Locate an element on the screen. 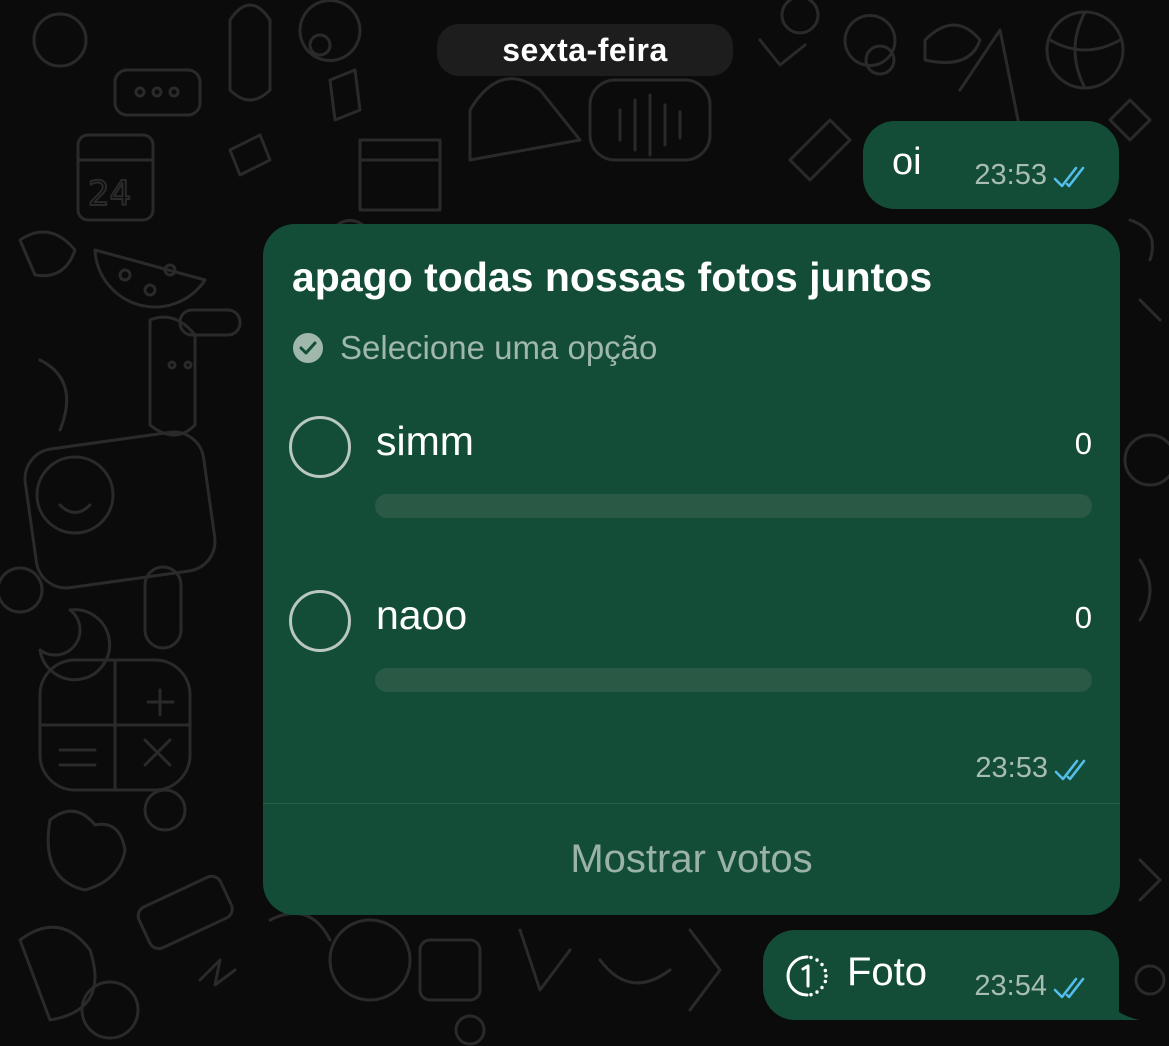  bubble-tail is located at coordinates (1119, 1000).